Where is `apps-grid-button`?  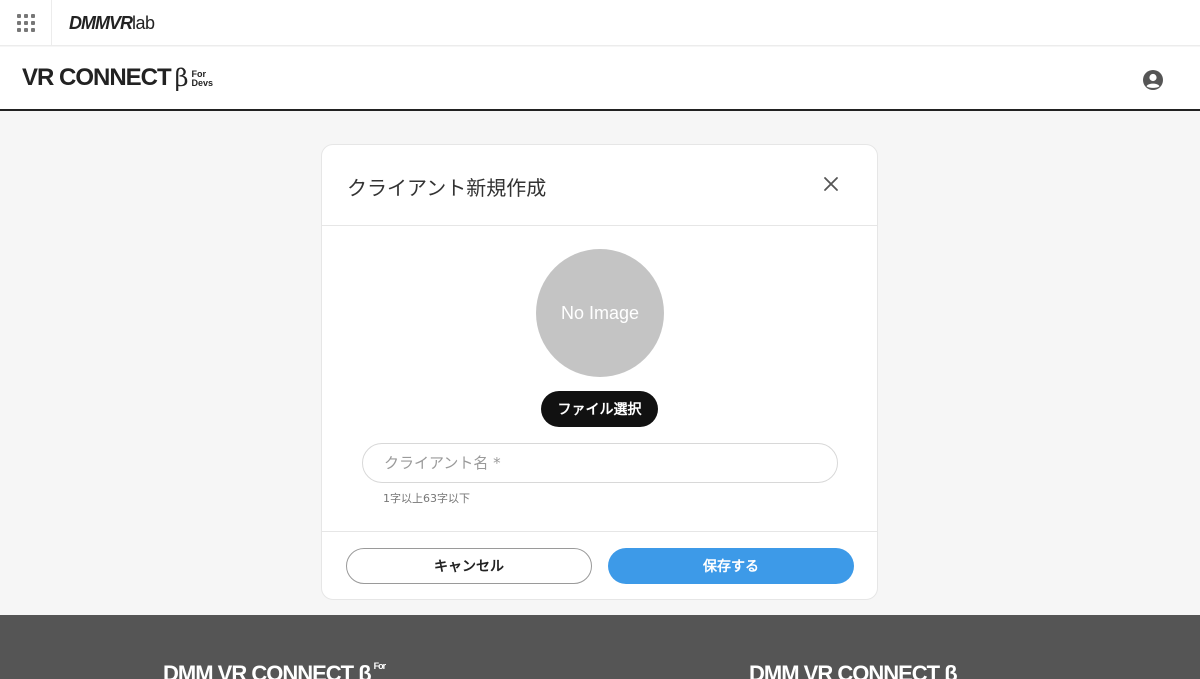 apps-grid-button is located at coordinates (26, 23).